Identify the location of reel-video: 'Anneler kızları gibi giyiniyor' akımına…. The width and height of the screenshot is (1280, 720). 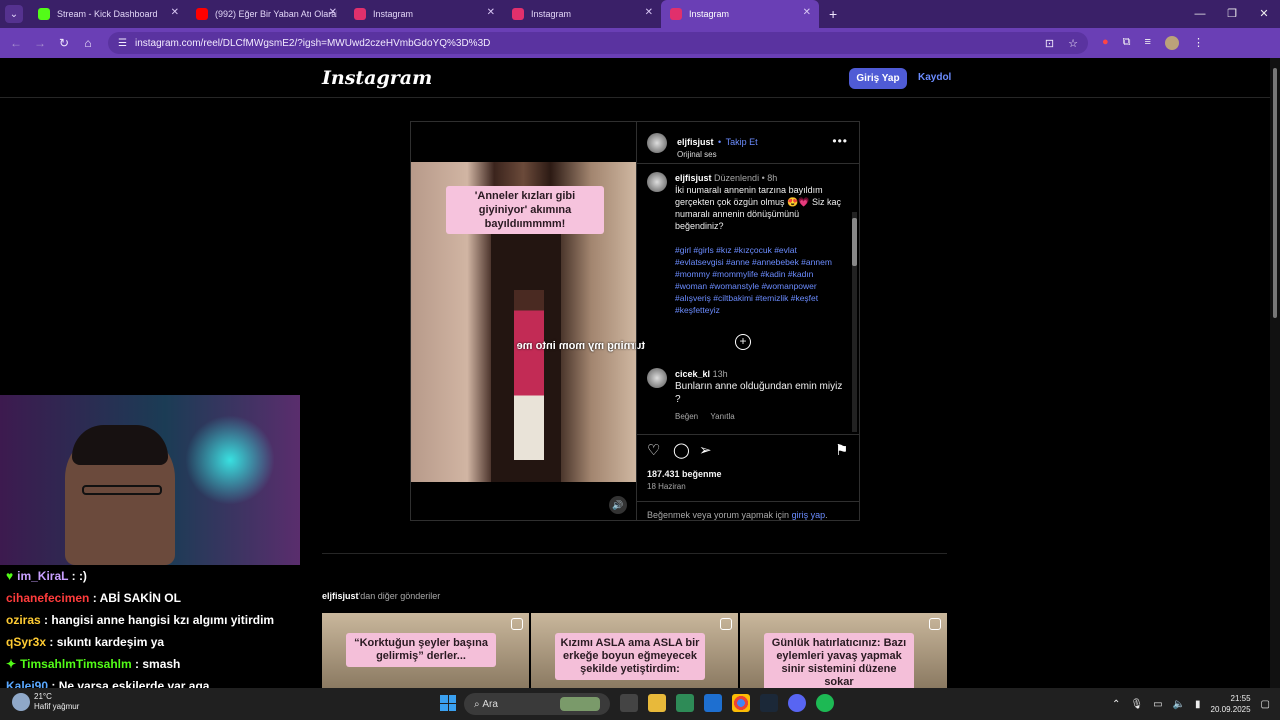
(528, 322).